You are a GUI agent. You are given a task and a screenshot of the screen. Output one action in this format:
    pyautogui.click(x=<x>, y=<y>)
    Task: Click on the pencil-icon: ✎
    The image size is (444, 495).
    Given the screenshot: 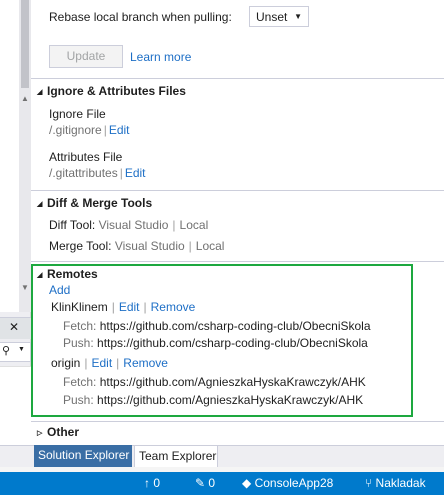 What is the action you would take?
    pyautogui.click(x=200, y=483)
    